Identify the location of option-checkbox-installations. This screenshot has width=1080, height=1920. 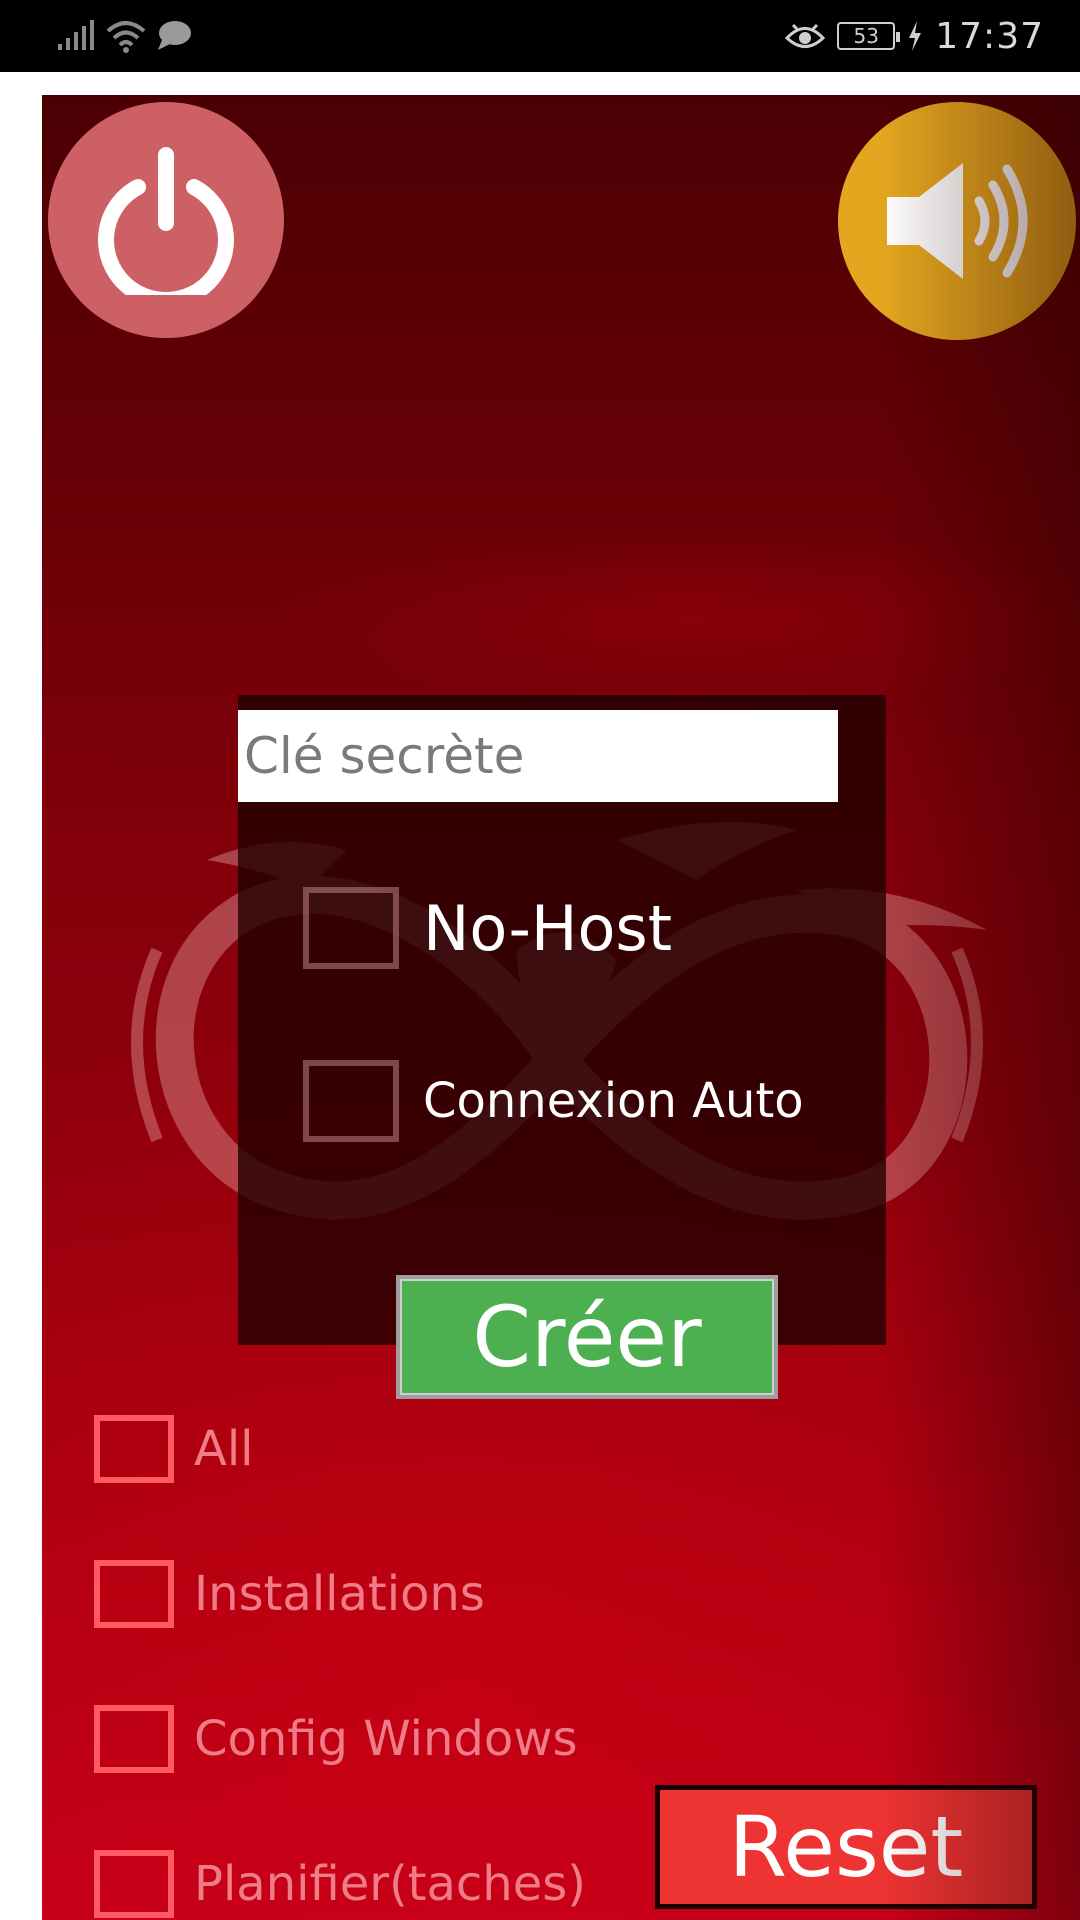
(134, 1594).